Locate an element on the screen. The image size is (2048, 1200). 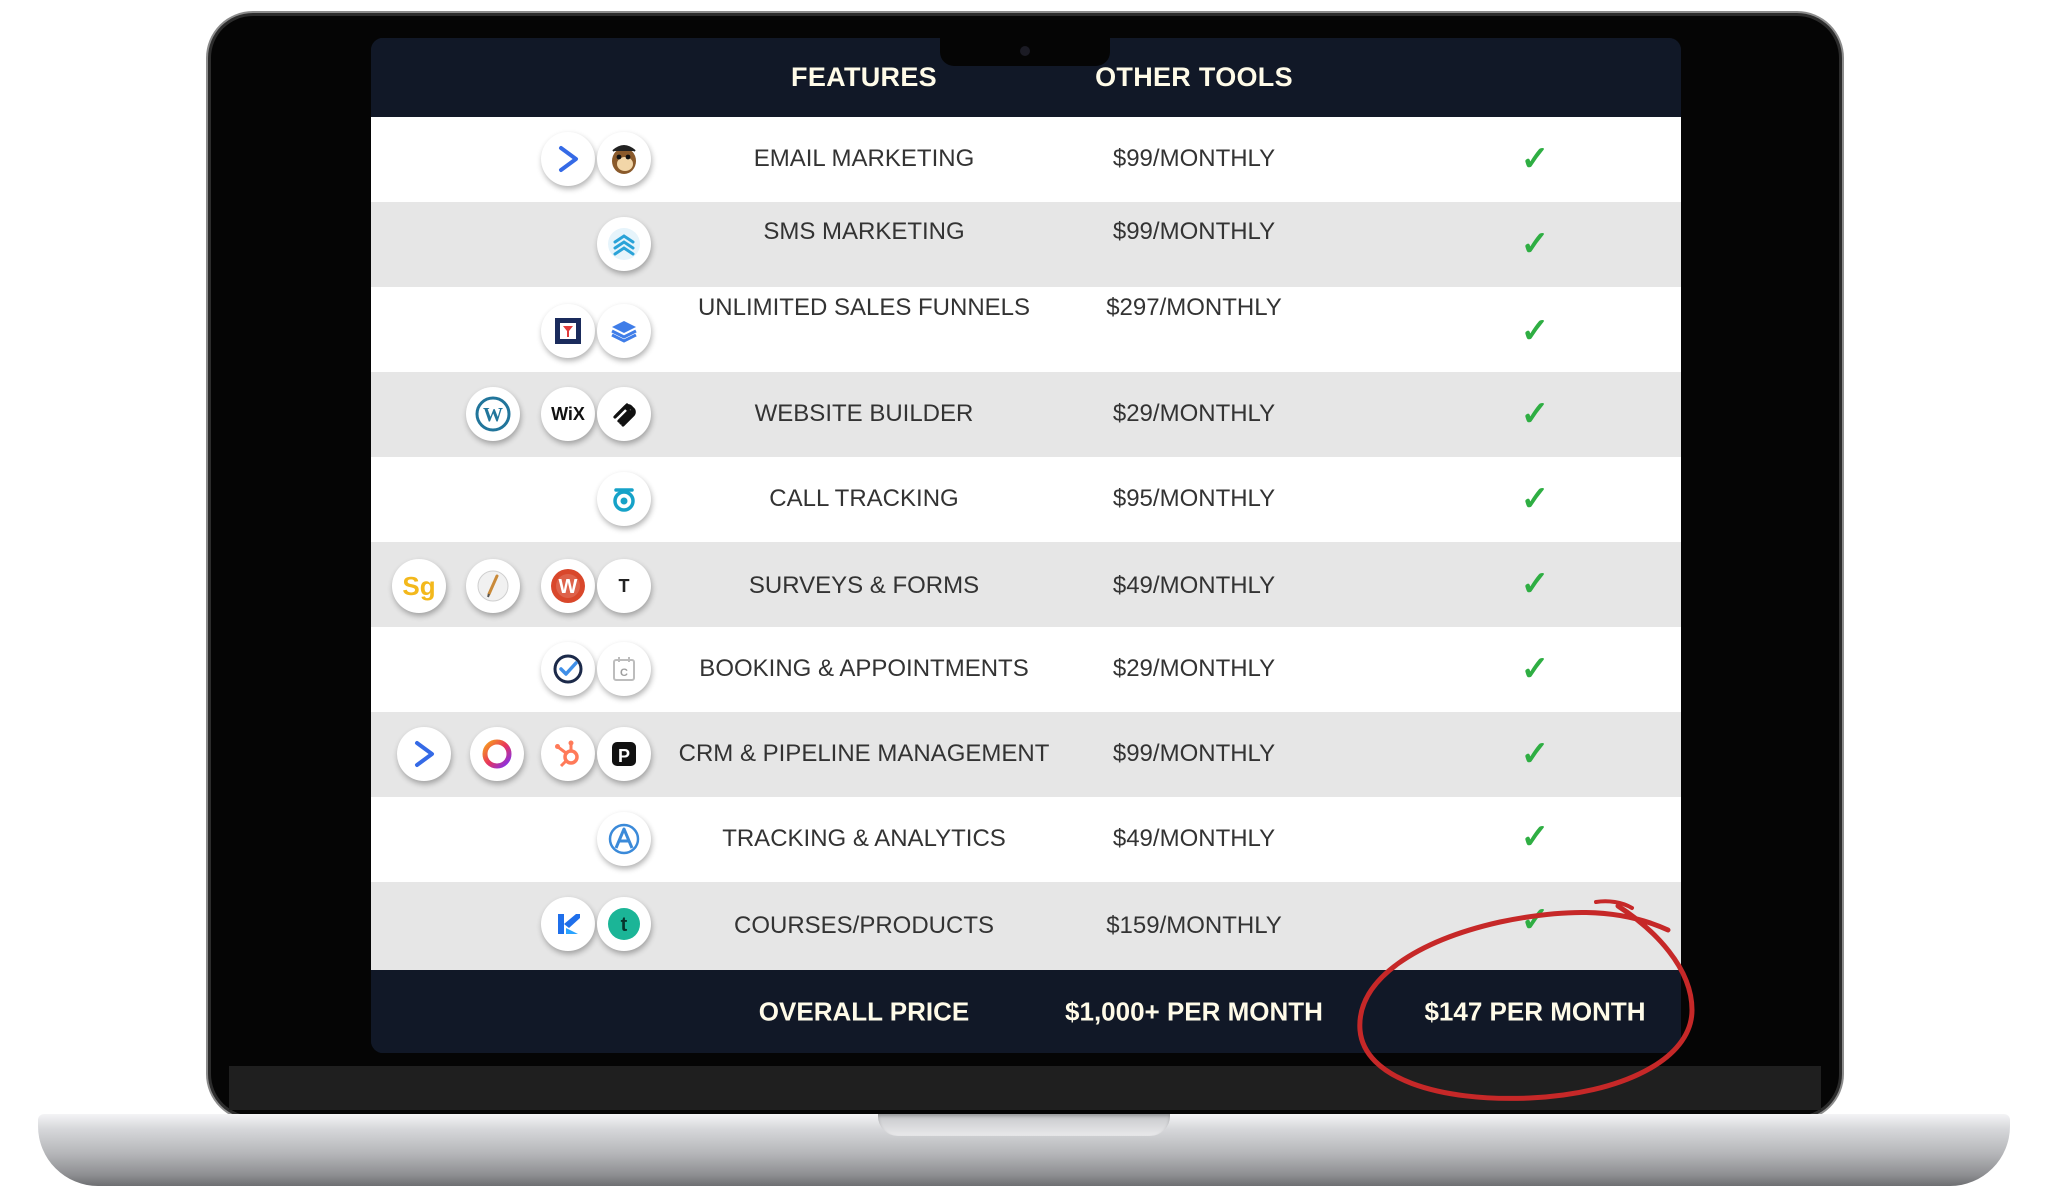
camera-dot is located at coordinates (1025, 51).